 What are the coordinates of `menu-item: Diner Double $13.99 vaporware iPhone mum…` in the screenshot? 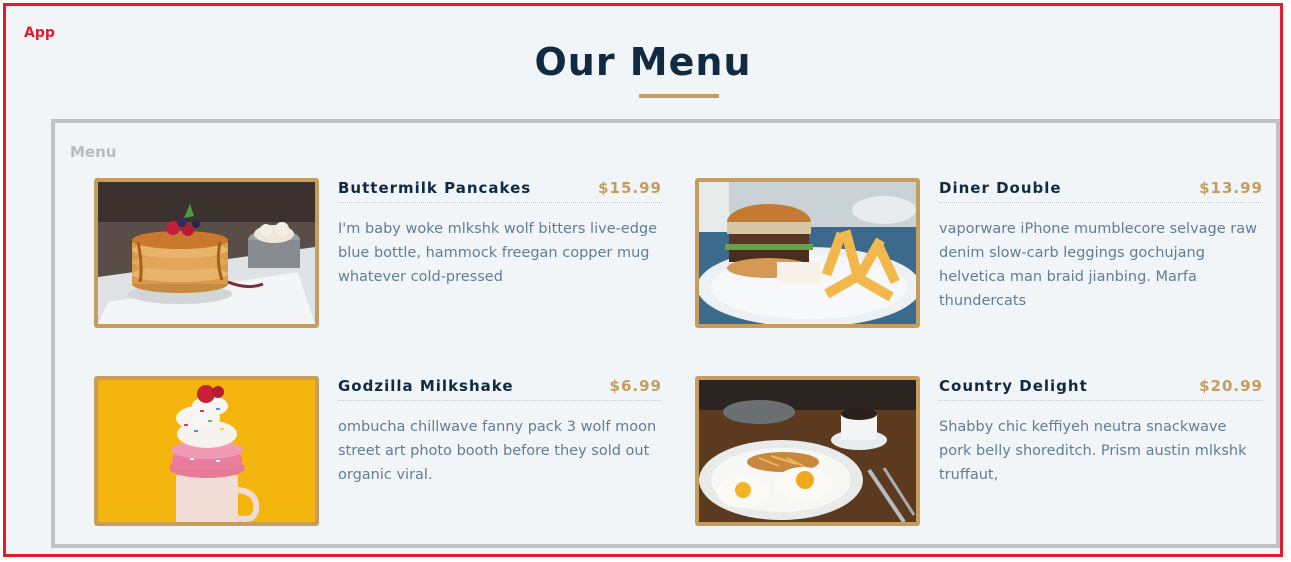 It's located at (981, 253).